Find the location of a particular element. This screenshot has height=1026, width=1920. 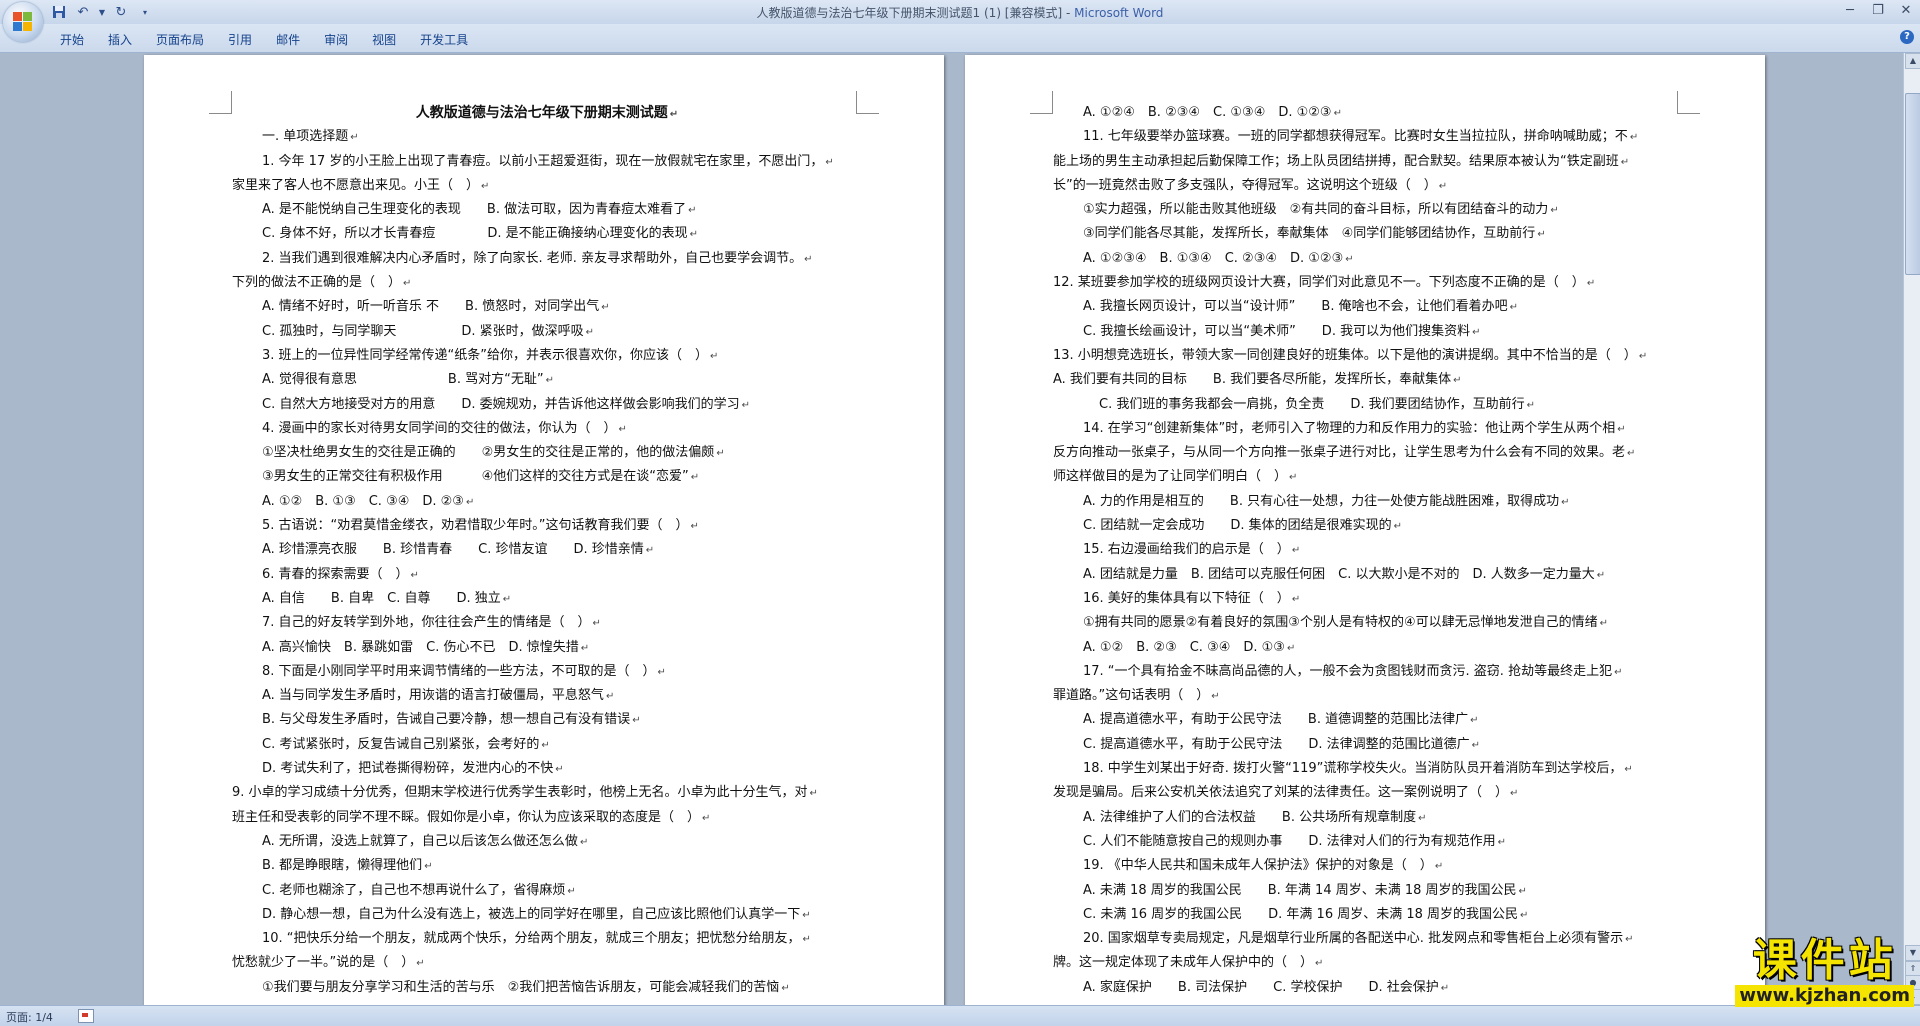

help-icon: ? is located at coordinates (1907, 37).